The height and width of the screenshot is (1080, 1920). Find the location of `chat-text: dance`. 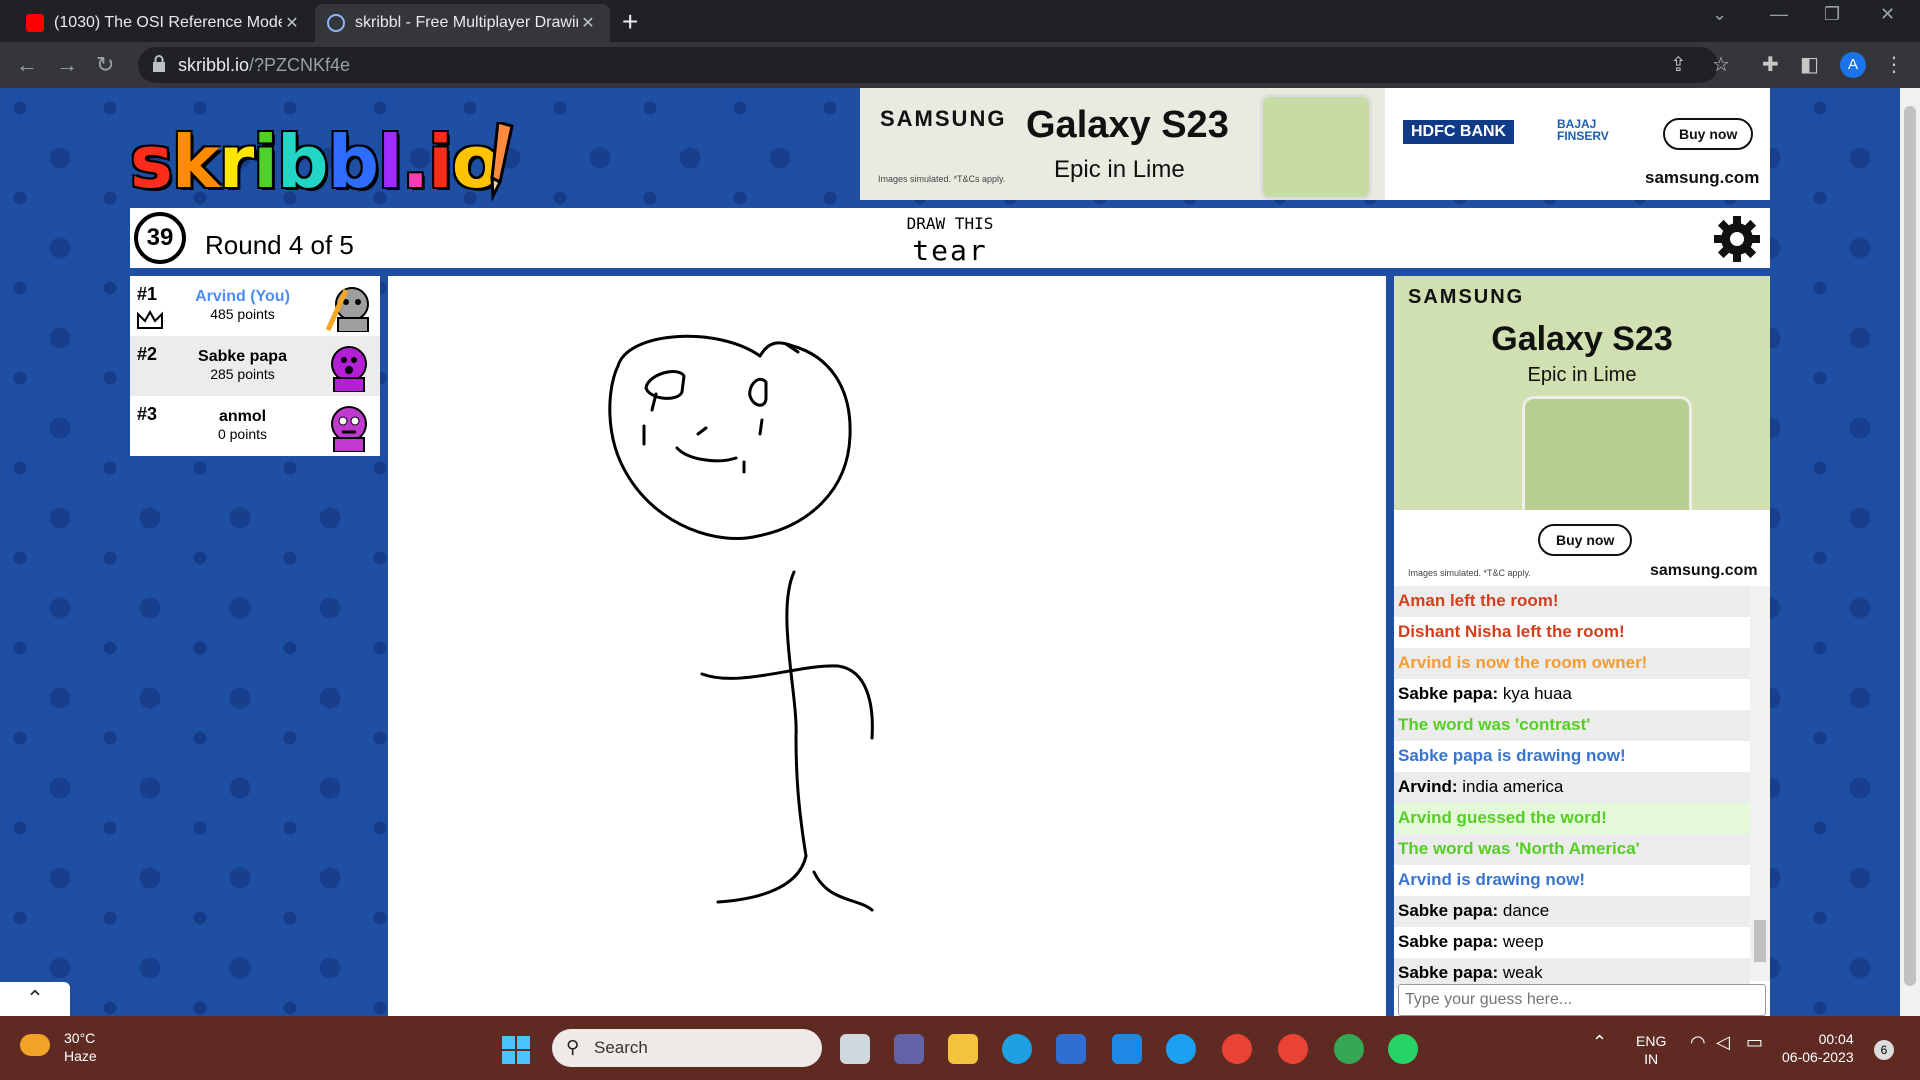

chat-text: dance is located at coordinates (1526, 910).